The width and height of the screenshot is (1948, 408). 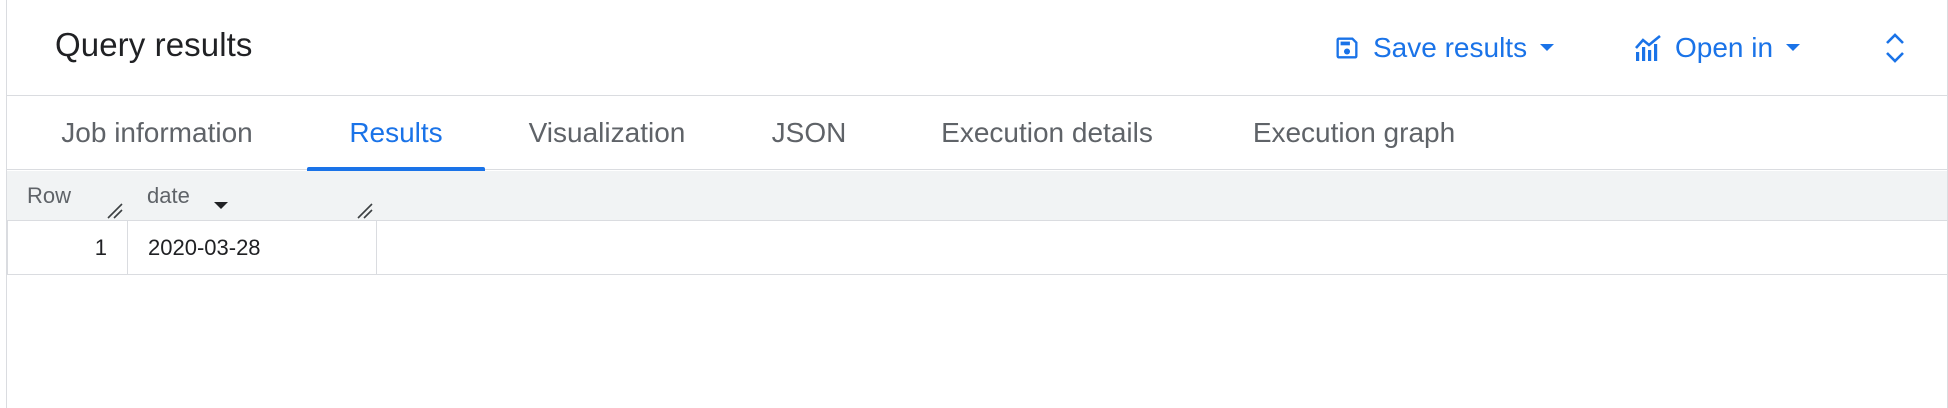 What do you see at coordinates (1724, 47) in the screenshot?
I see `open-in-label: Open in` at bounding box center [1724, 47].